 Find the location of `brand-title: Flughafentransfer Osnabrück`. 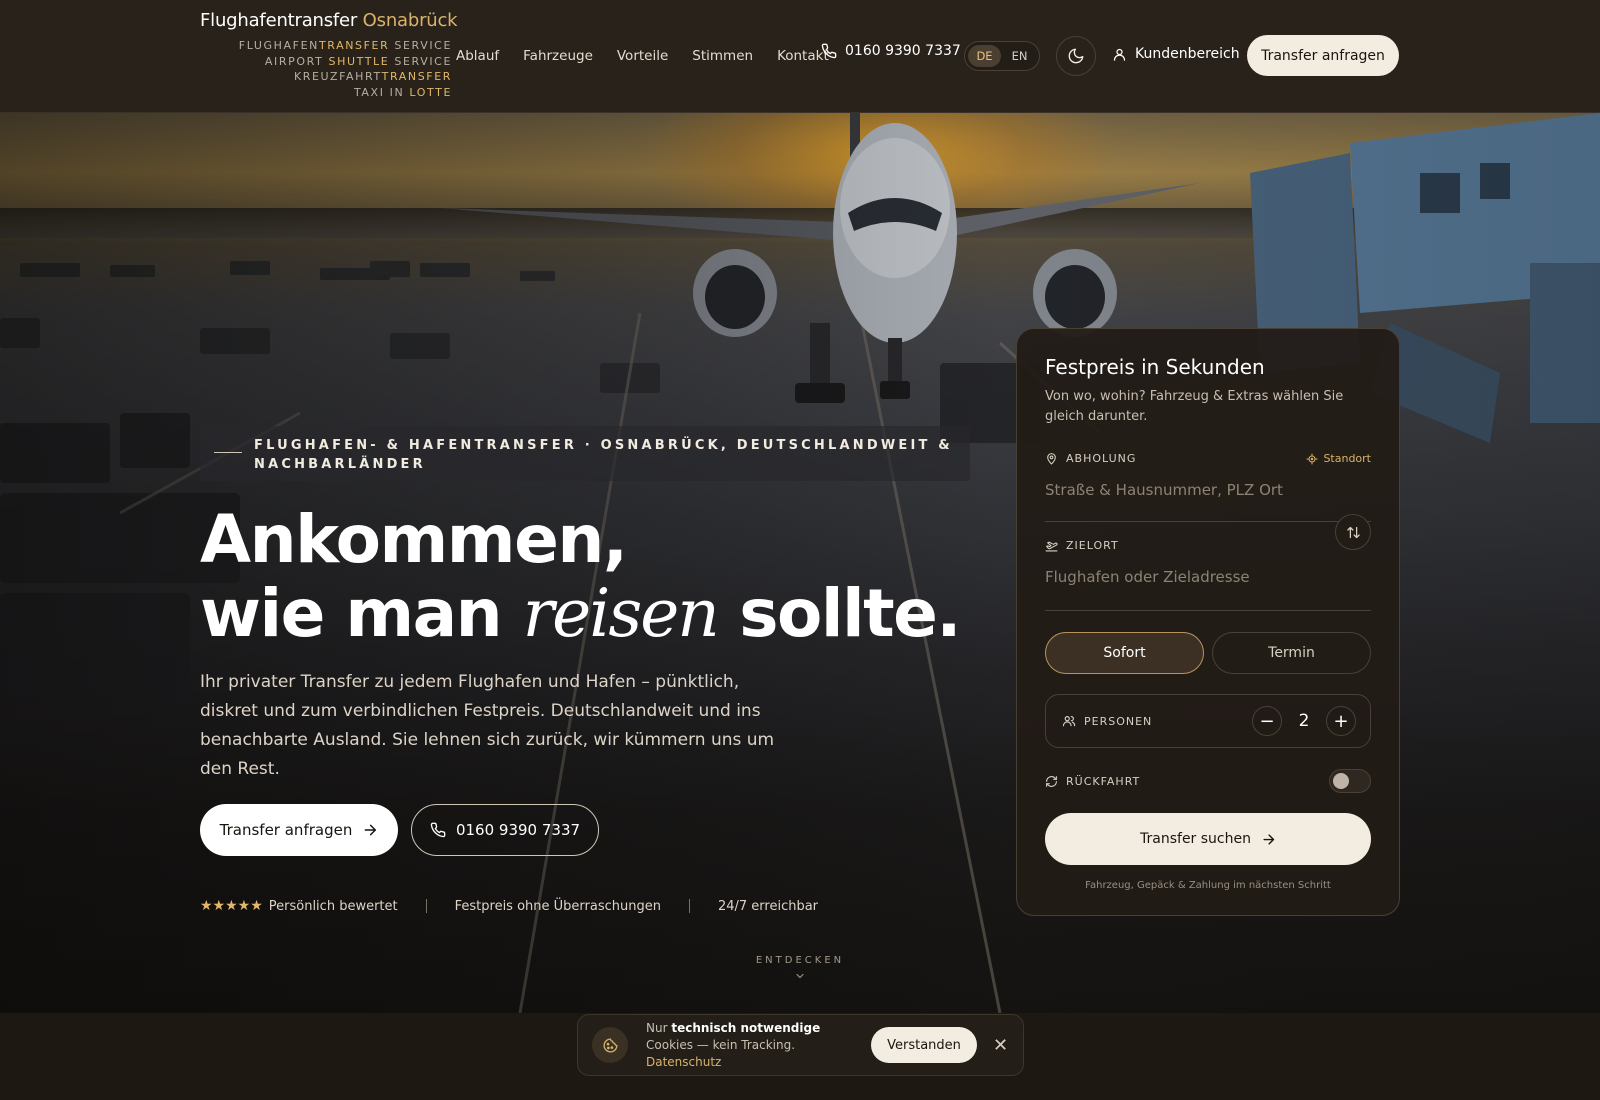

brand-title: Flughafentransfer Osnabrück is located at coordinates (329, 20).